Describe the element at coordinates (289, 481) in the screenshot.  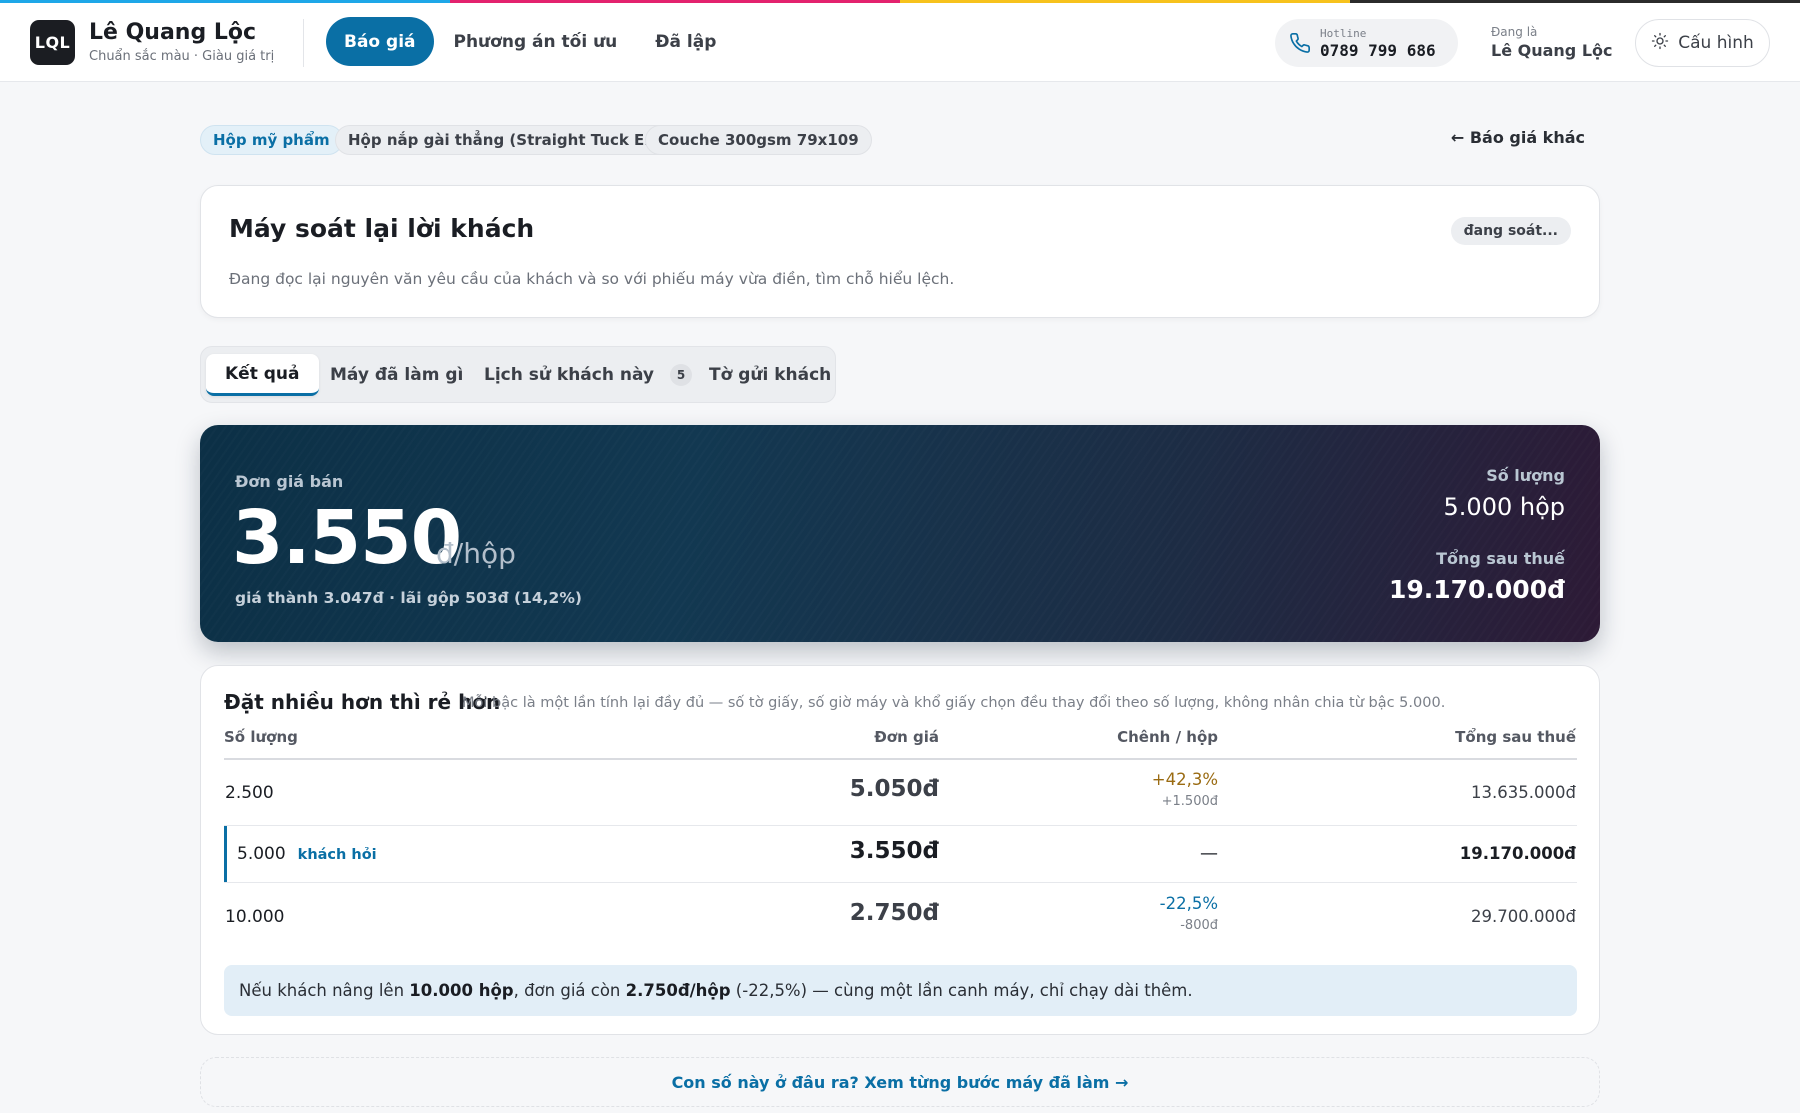
I see `unit-price-label: Đơn giá bán` at that location.